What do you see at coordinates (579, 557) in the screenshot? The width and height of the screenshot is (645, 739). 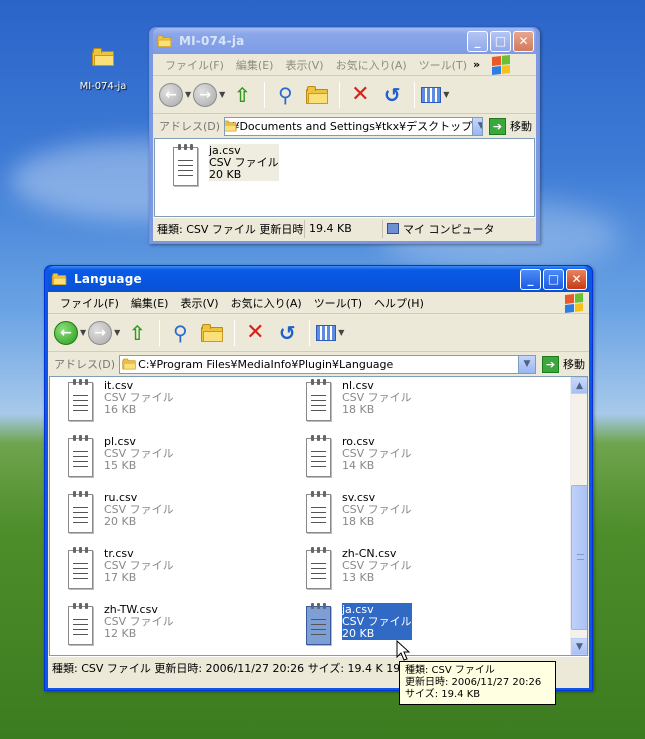 I see `scroll-thumb` at bounding box center [579, 557].